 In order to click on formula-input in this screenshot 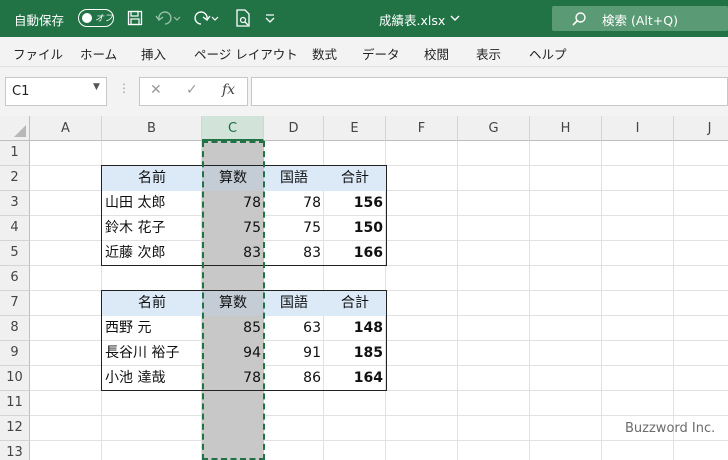, I will do `click(489, 91)`.